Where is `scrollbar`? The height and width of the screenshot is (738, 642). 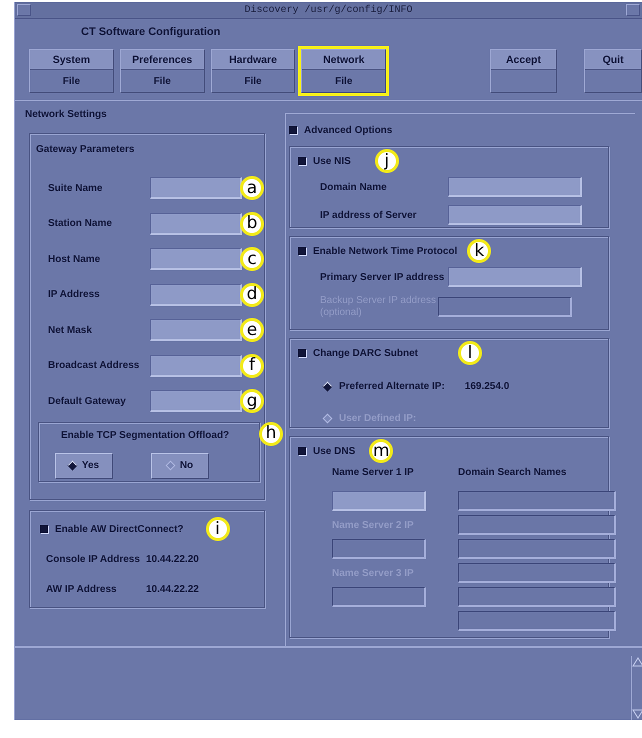 scrollbar is located at coordinates (636, 688).